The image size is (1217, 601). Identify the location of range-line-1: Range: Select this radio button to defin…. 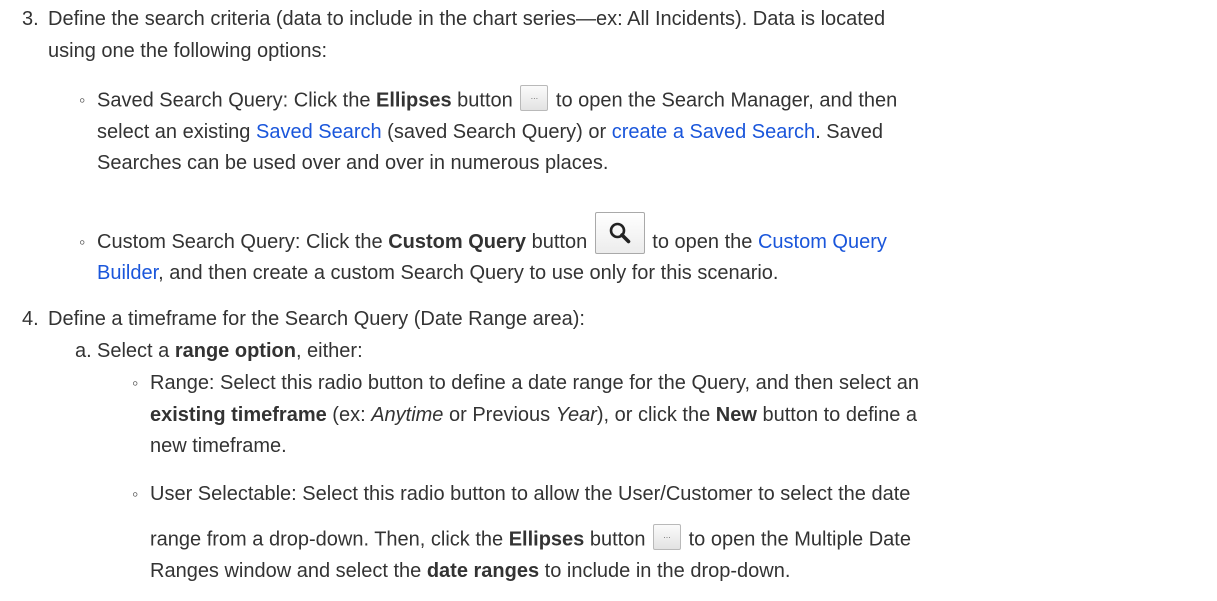
(535, 383).